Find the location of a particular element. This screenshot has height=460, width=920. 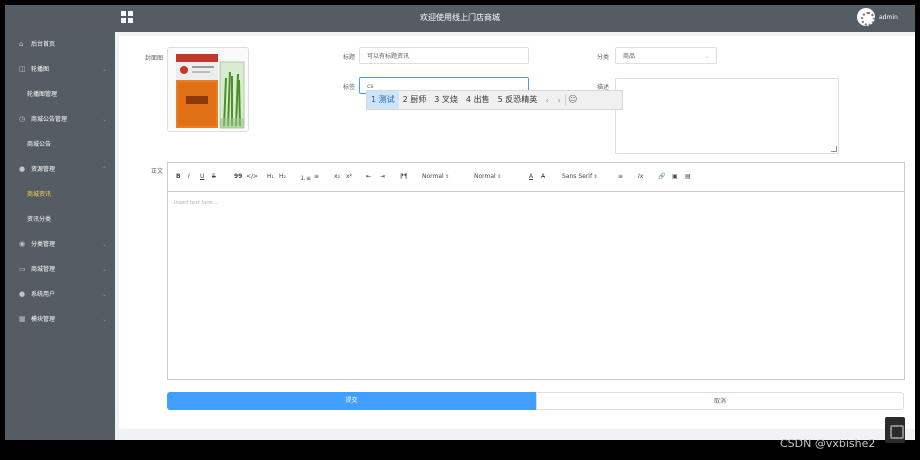

sidebar-item-label: 资讯分类 is located at coordinates (39, 219).